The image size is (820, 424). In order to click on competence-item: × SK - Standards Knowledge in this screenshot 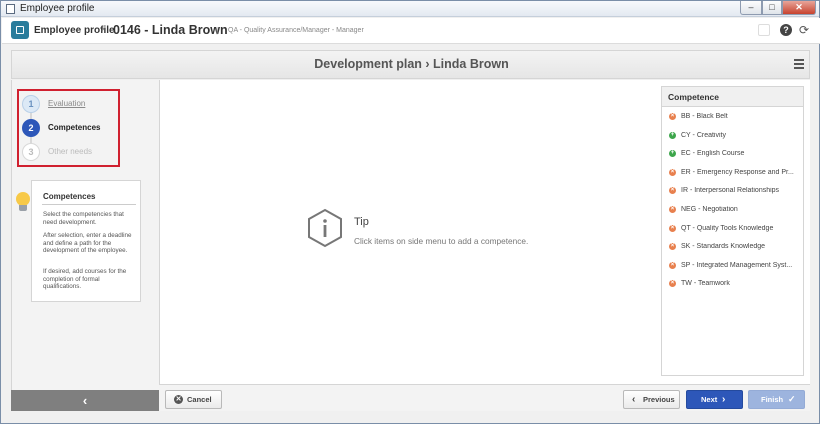, I will do `click(732, 247)`.